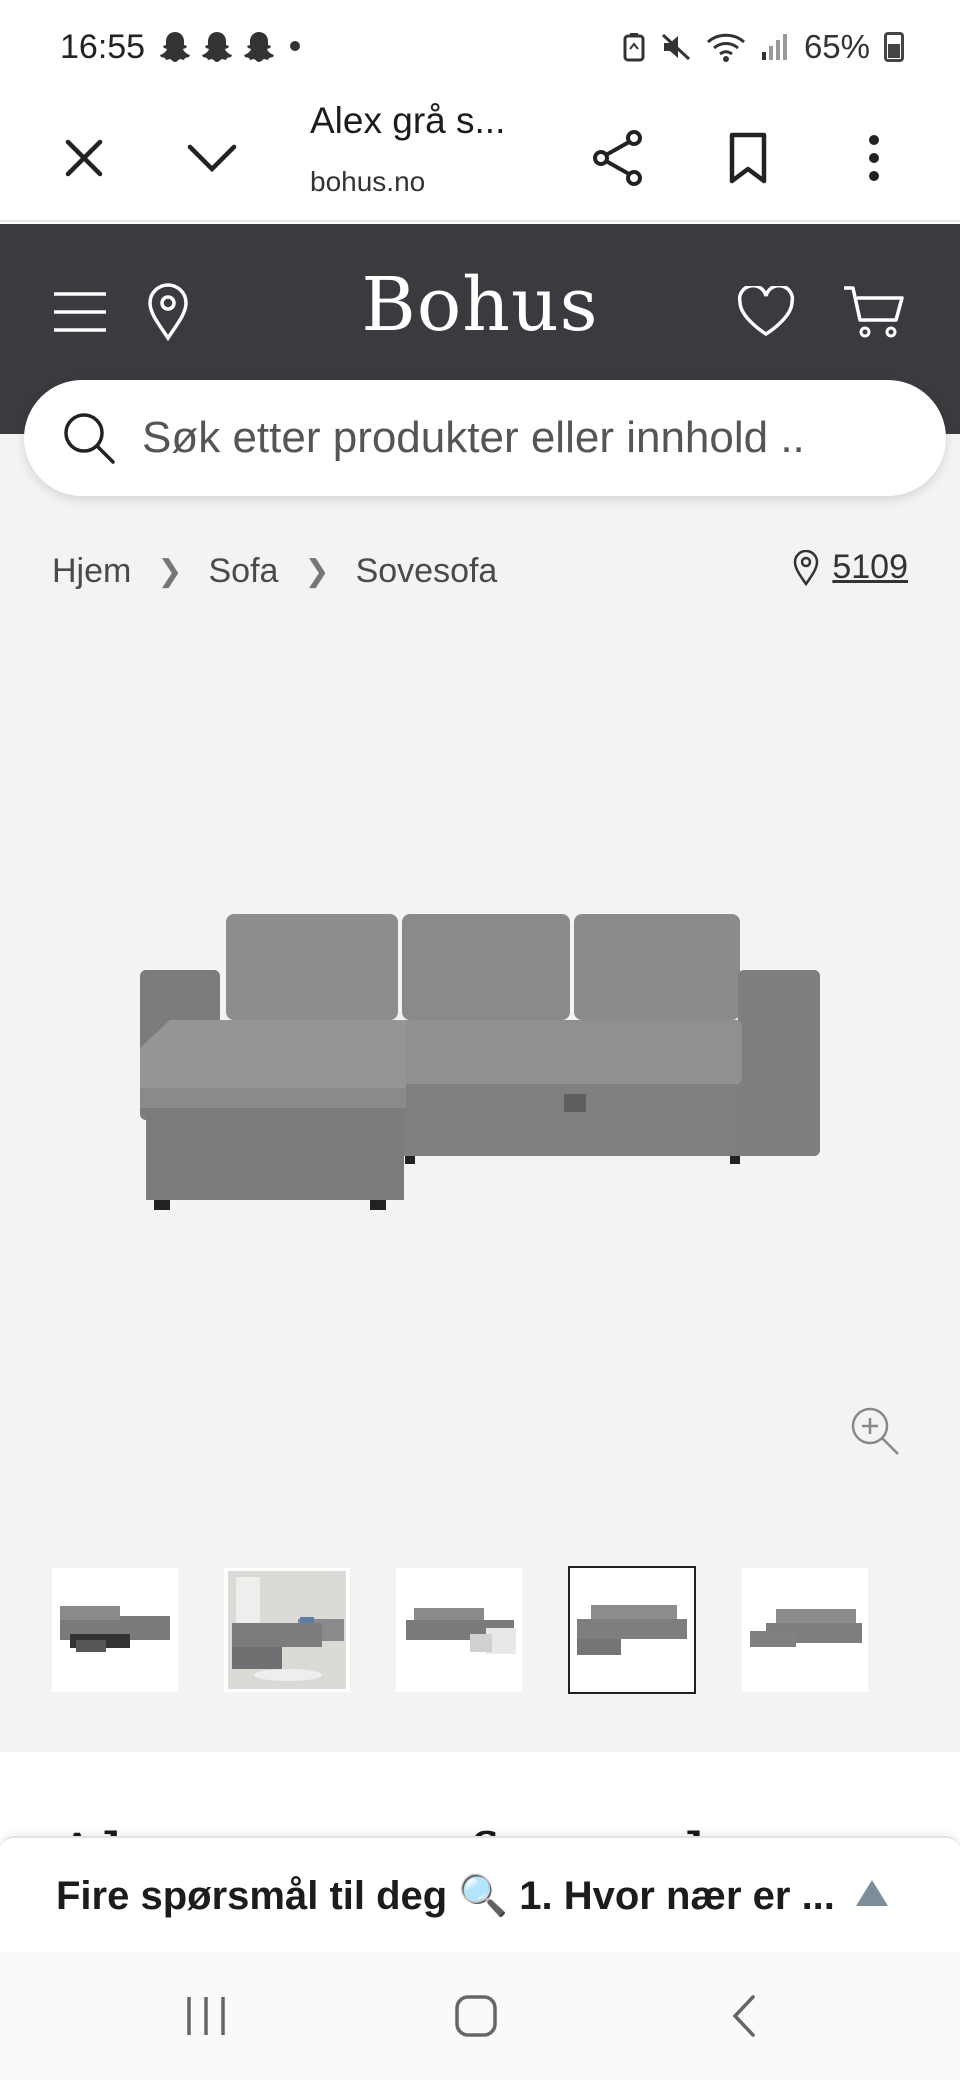 The width and height of the screenshot is (960, 2080). Describe the element at coordinates (480, 46) in the screenshot. I see `status-bar: 16:55 65%` at that location.